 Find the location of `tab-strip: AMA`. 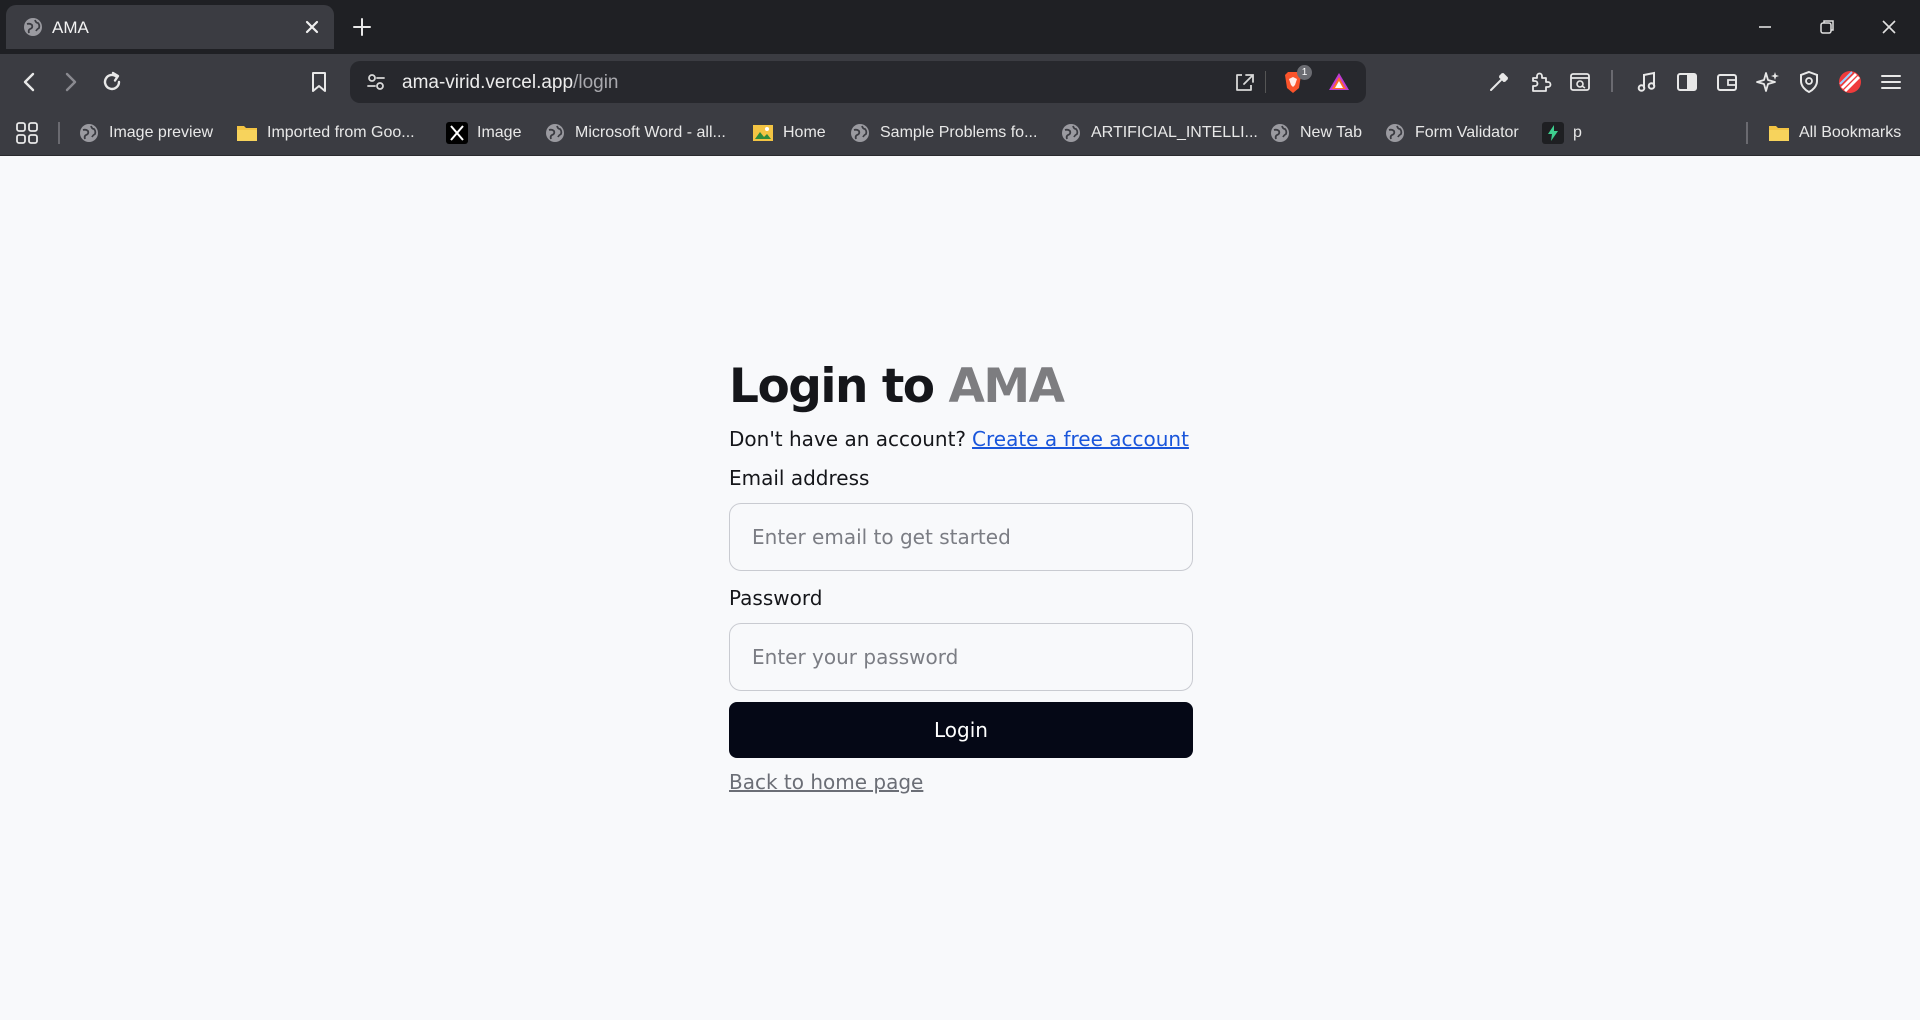

tab-strip: AMA is located at coordinates (960, 27).